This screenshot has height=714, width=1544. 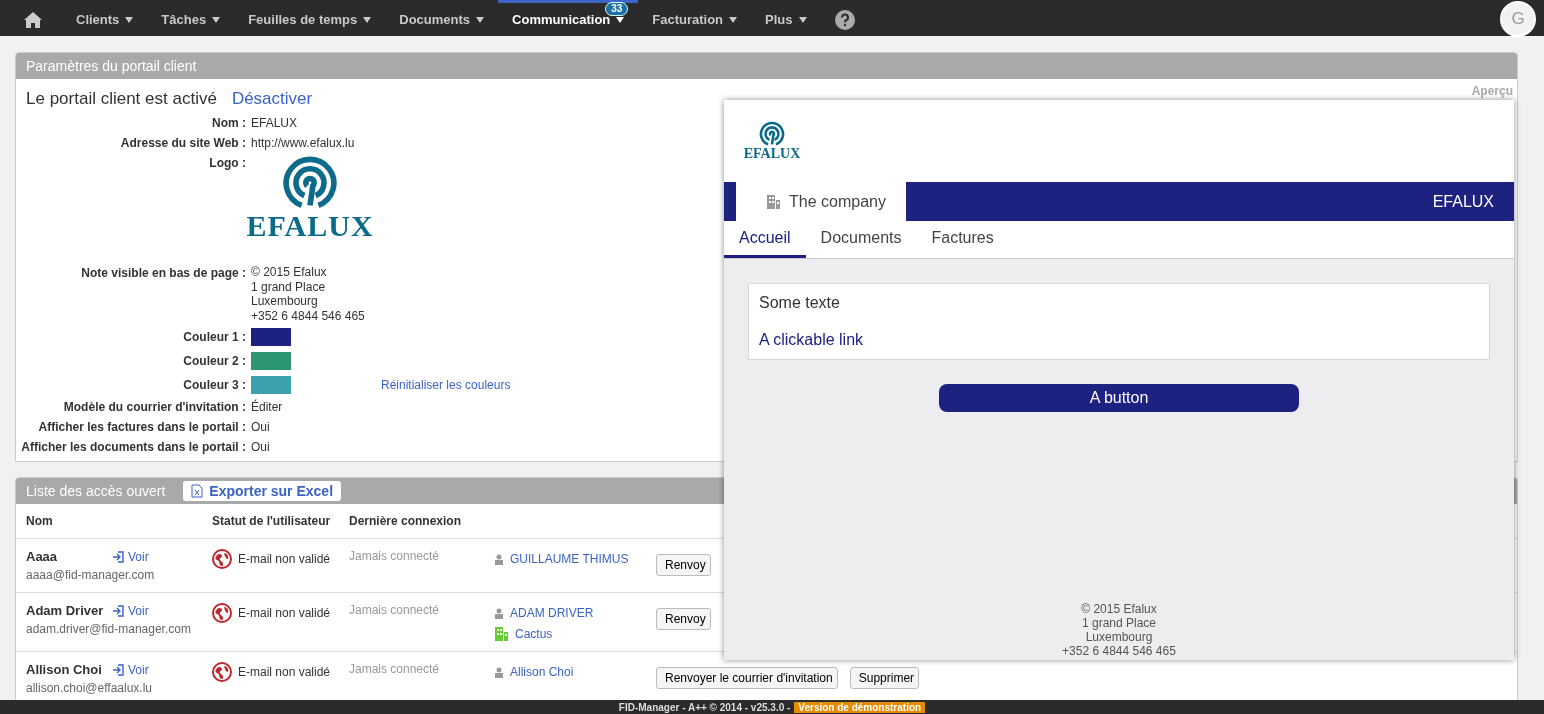 I want to click on portal-tab: Documents, so click(x=861, y=239).